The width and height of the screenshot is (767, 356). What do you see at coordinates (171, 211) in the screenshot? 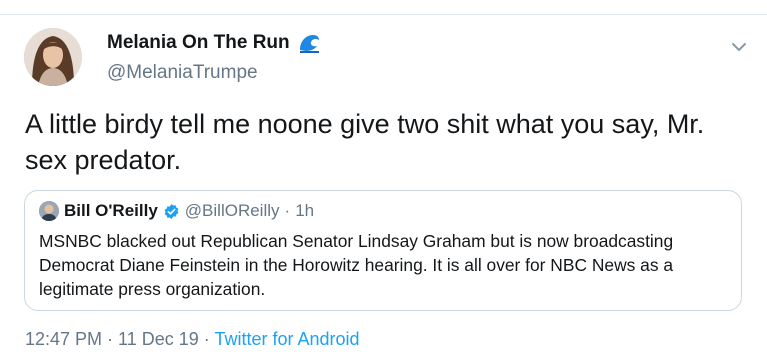
I see `verified-badge-icon` at bounding box center [171, 211].